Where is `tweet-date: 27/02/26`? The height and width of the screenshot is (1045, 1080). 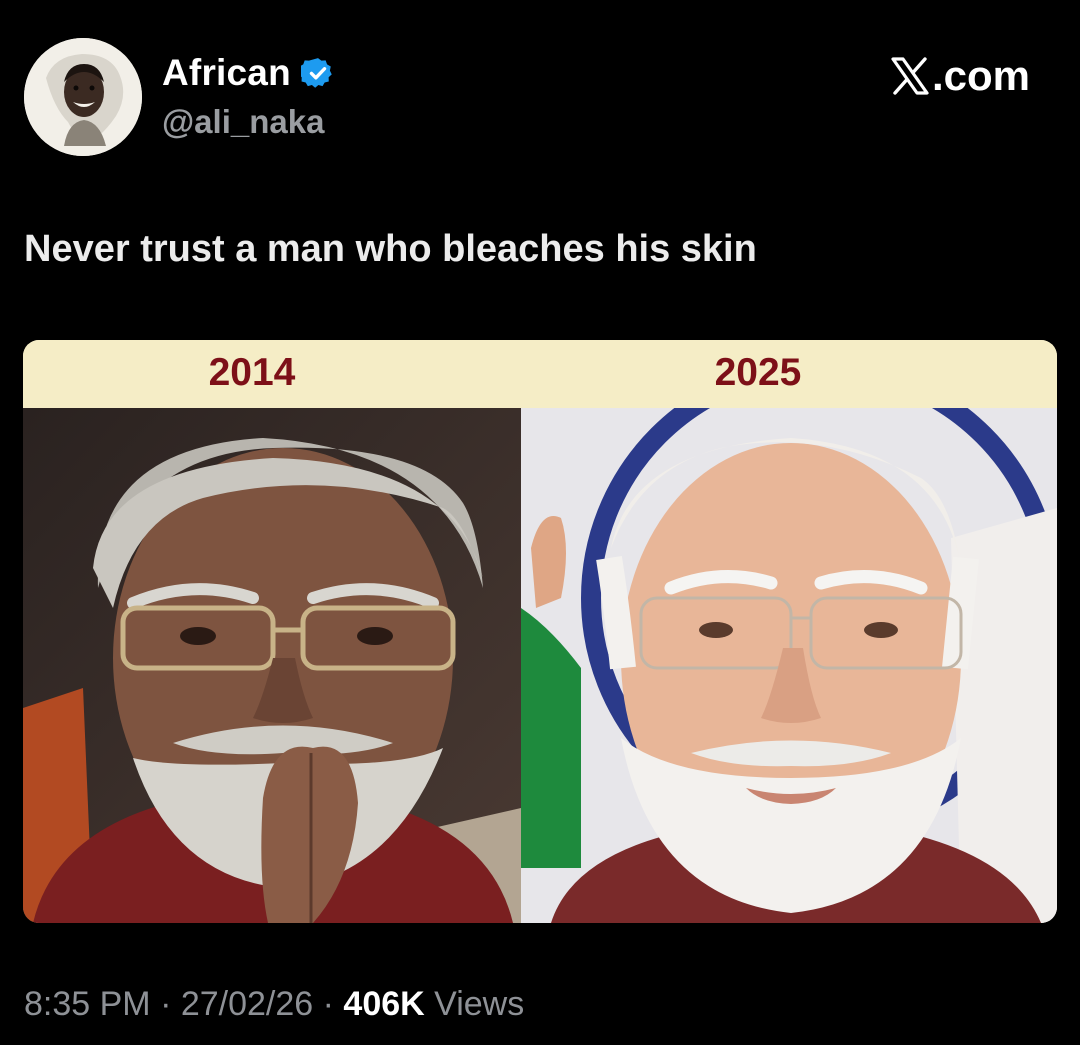 tweet-date: 27/02/26 is located at coordinates (247, 1004).